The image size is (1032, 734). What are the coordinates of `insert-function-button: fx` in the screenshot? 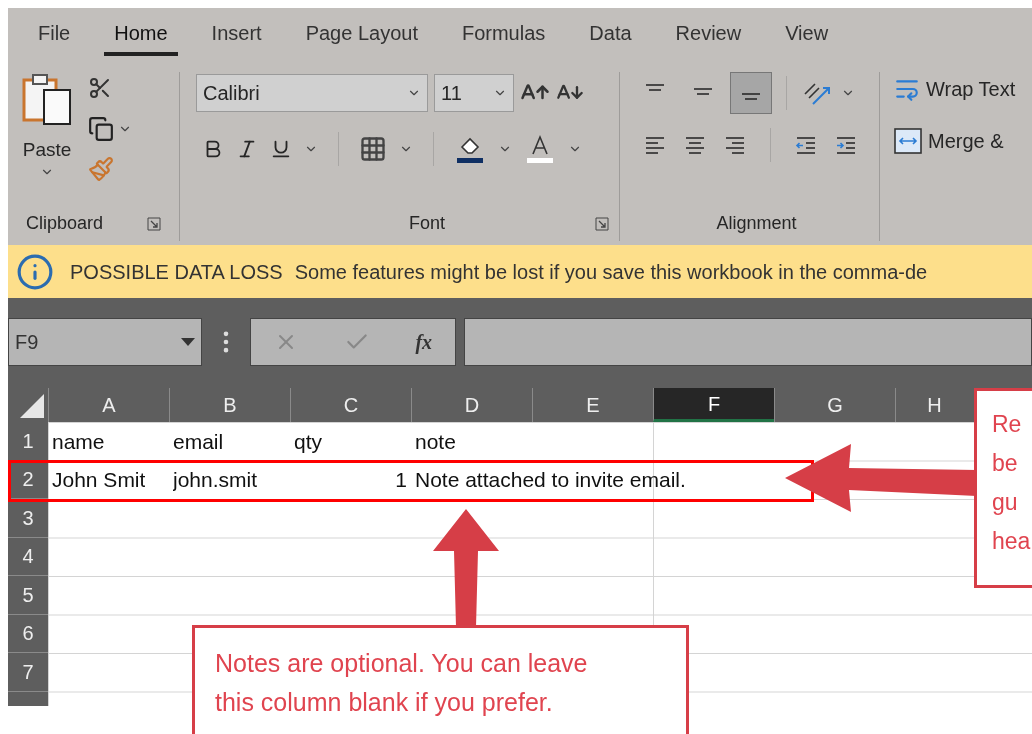 It's located at (424, 342).